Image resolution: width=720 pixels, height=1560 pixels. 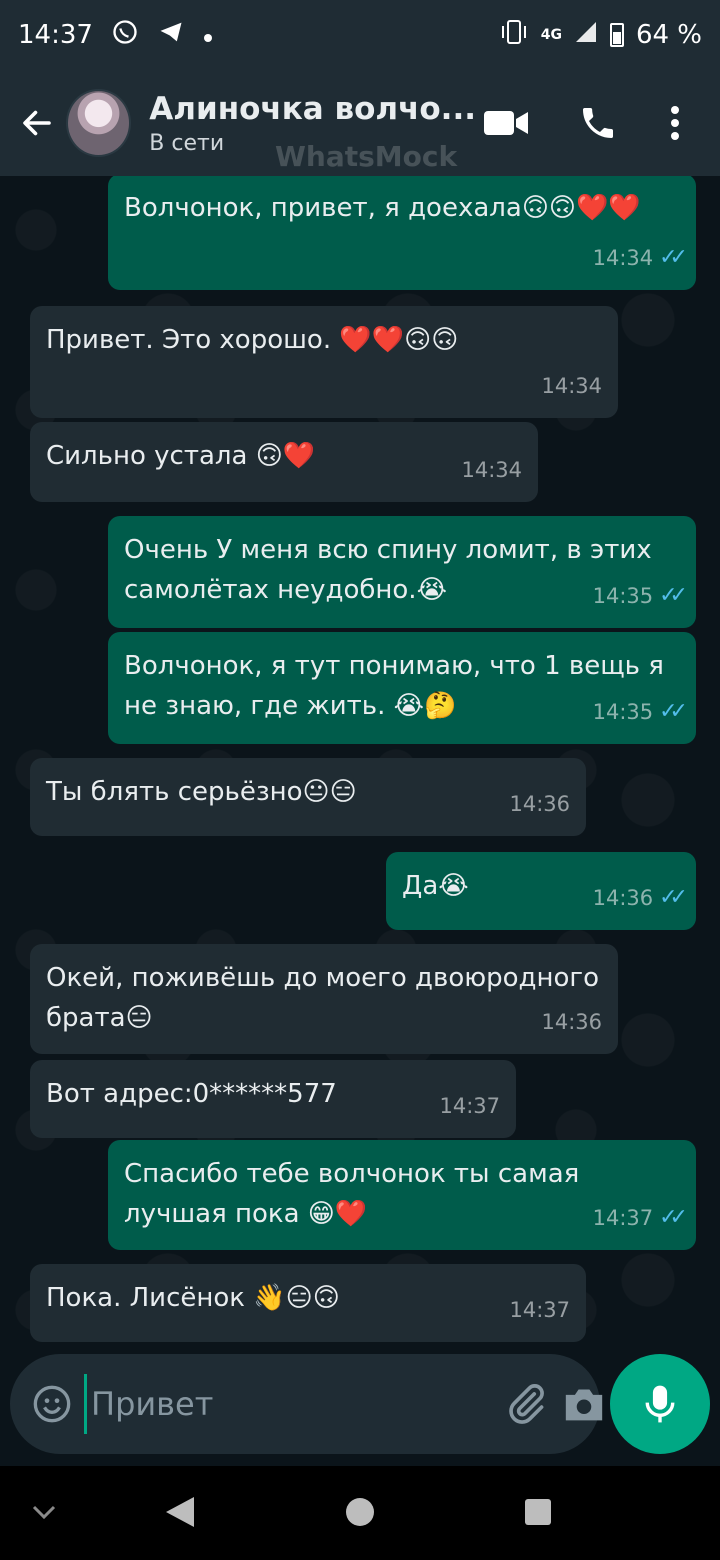 I want to click on notification-dot-icon, so click(x=208, y=35).